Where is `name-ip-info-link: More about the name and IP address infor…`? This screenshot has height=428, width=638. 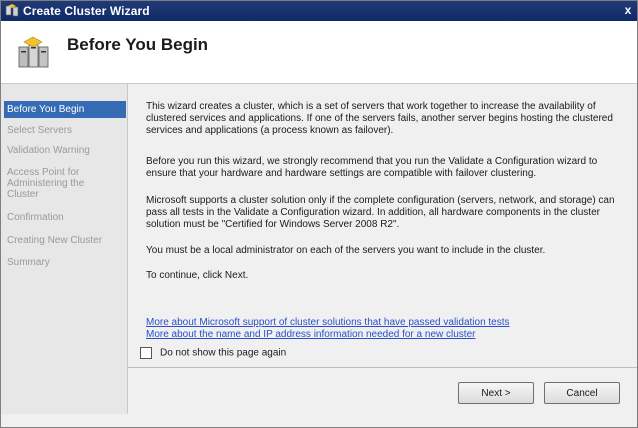 name-ip-info-link: More about the name and IP address infor… is located at coordinates (310, 334).